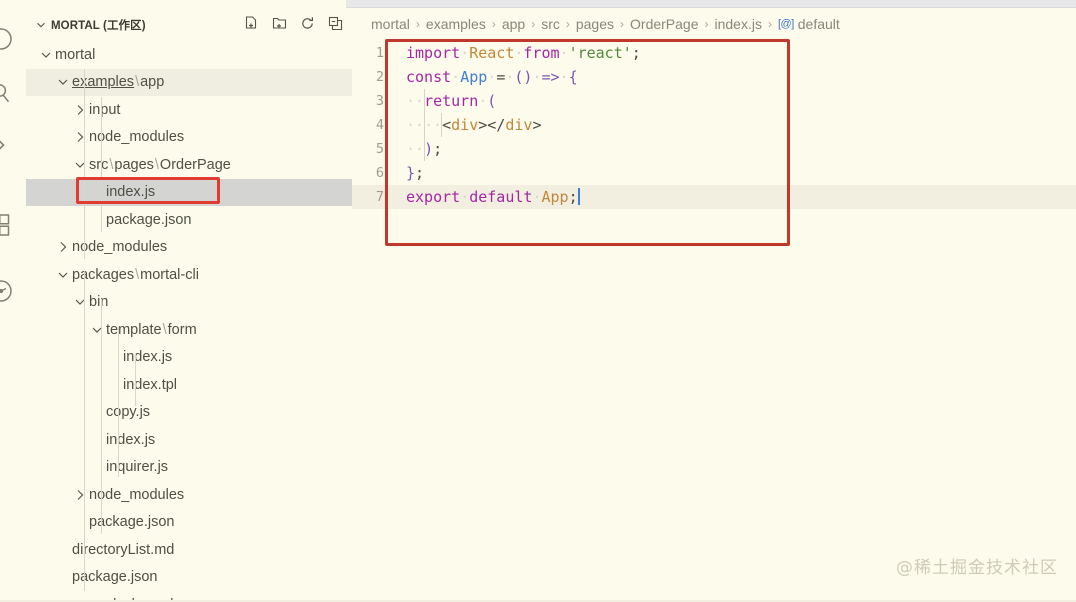 The image size is (1076, 602). What do you see at coordinates (496, 125) in the screenshot?
I see `code-token: </` at bounding box center [496, 125].